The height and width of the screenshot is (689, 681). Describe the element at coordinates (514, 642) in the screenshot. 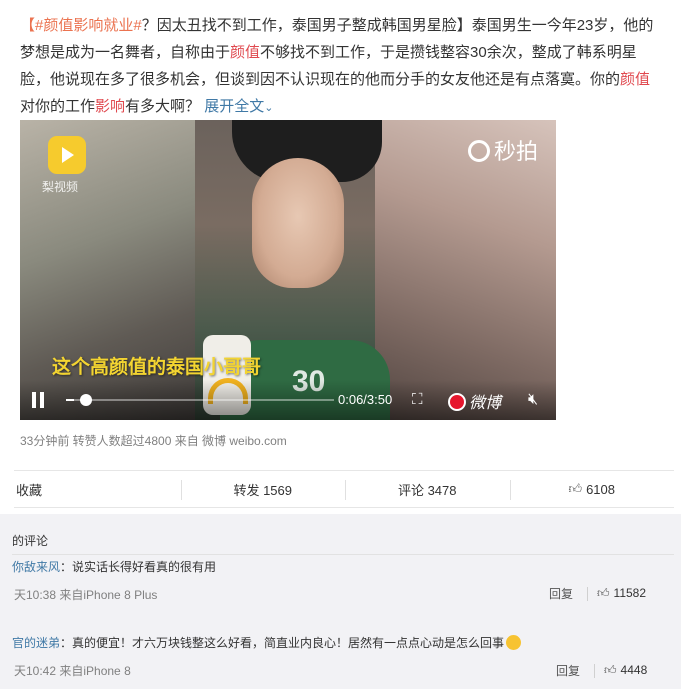

I see `crying-emoji-icon` at that location.